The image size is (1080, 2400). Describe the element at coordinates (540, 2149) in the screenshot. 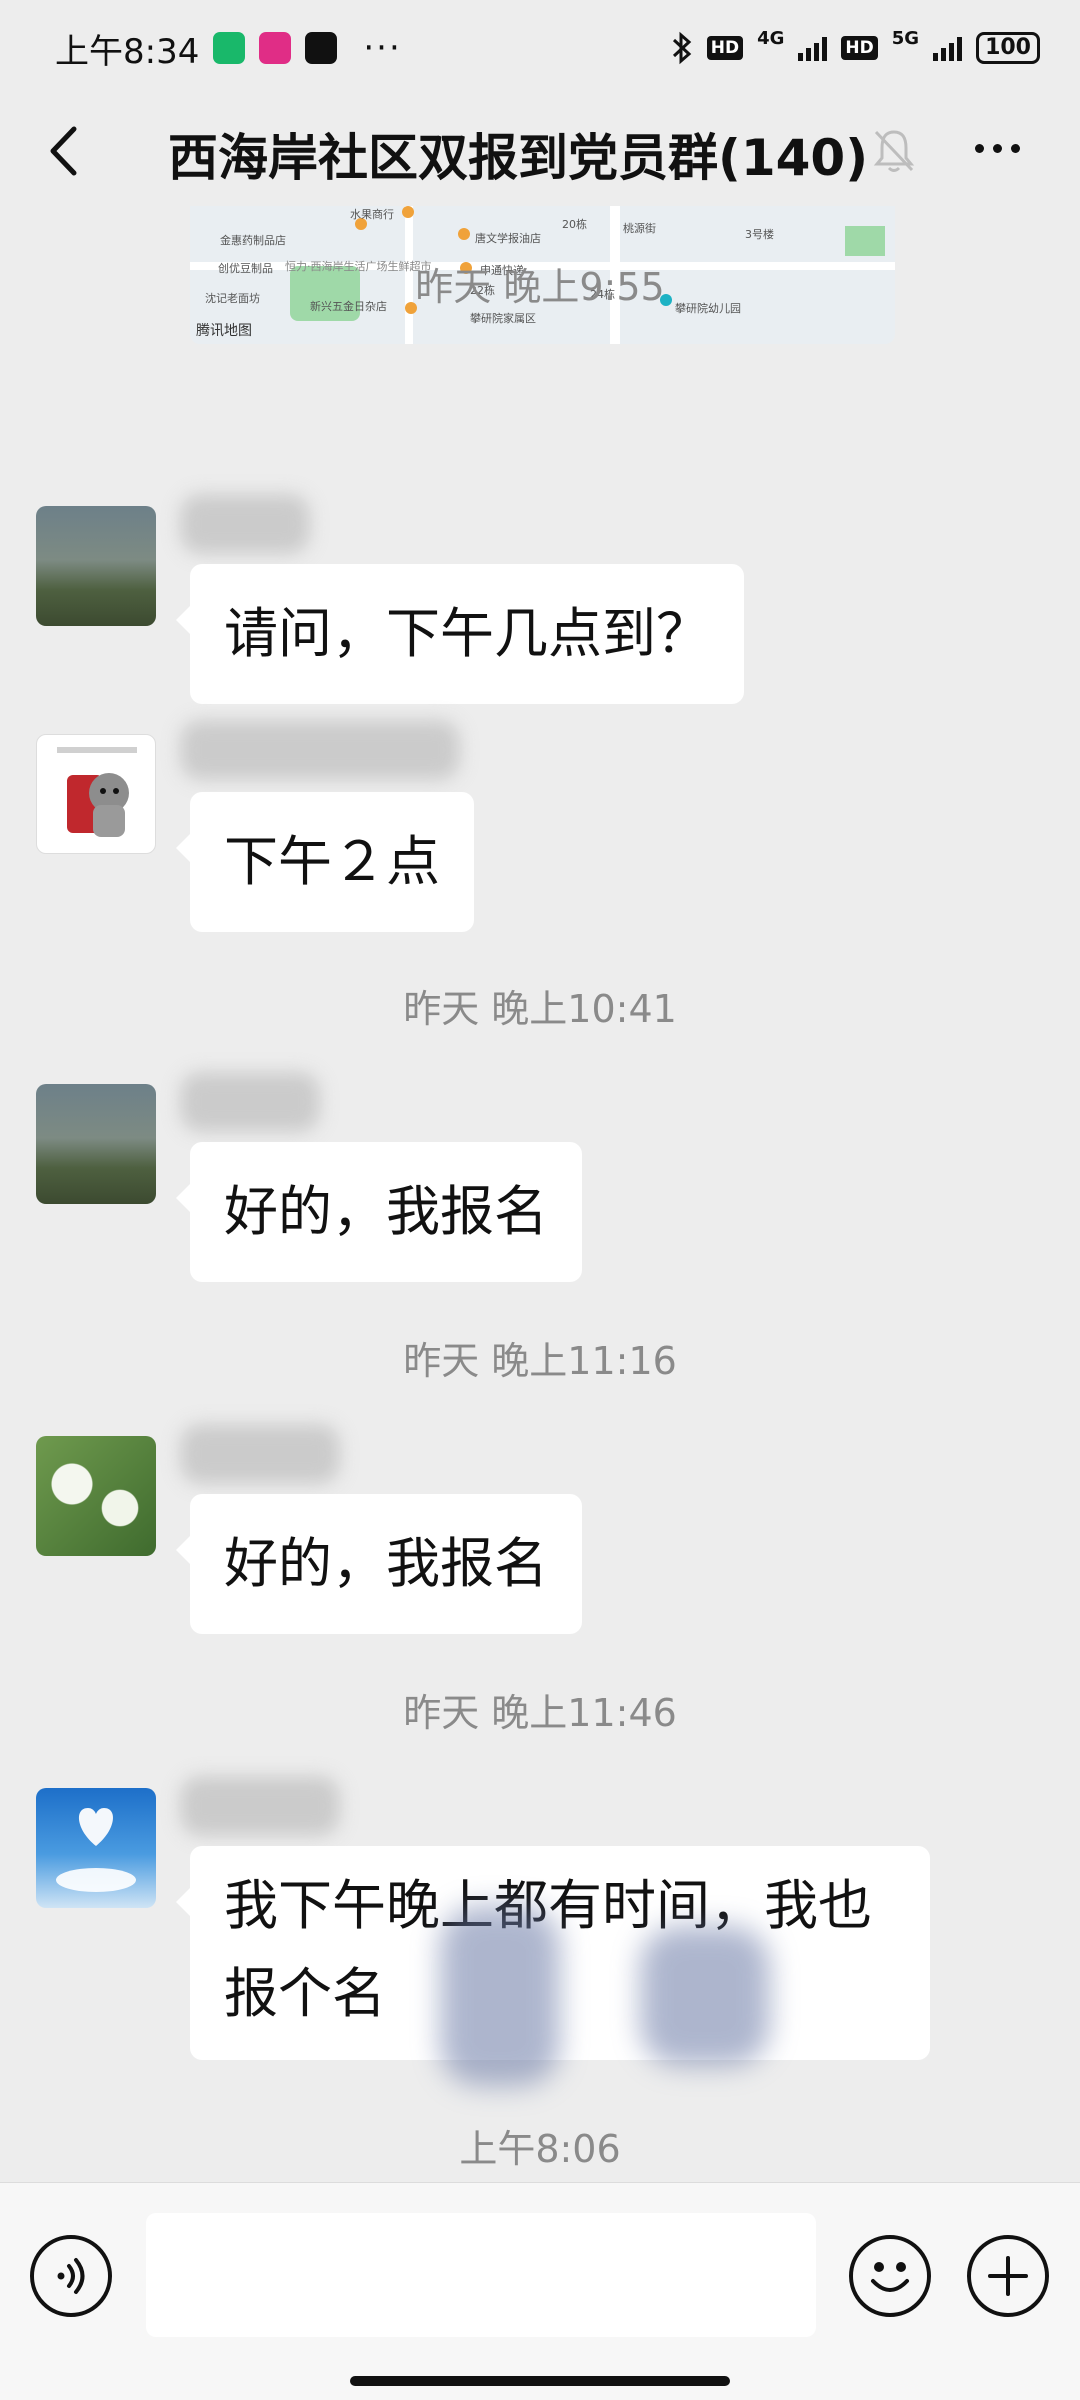

I see `message-timestamp: 上午8:06` at that location.